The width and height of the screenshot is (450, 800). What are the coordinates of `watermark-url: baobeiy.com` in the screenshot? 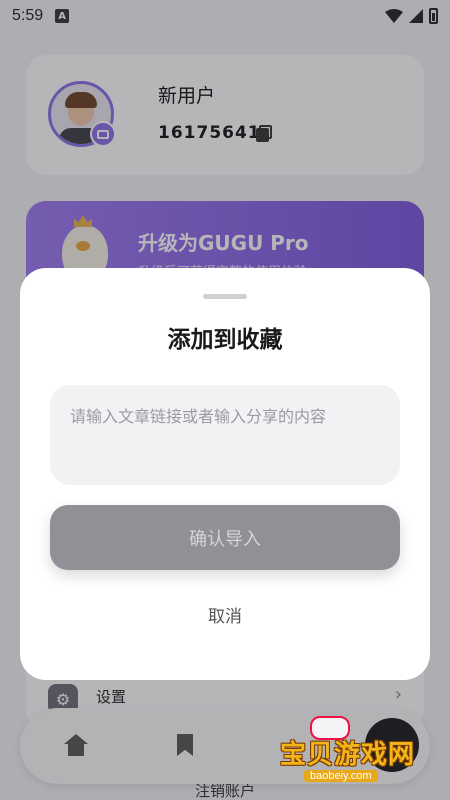 It's located at (341, 776).